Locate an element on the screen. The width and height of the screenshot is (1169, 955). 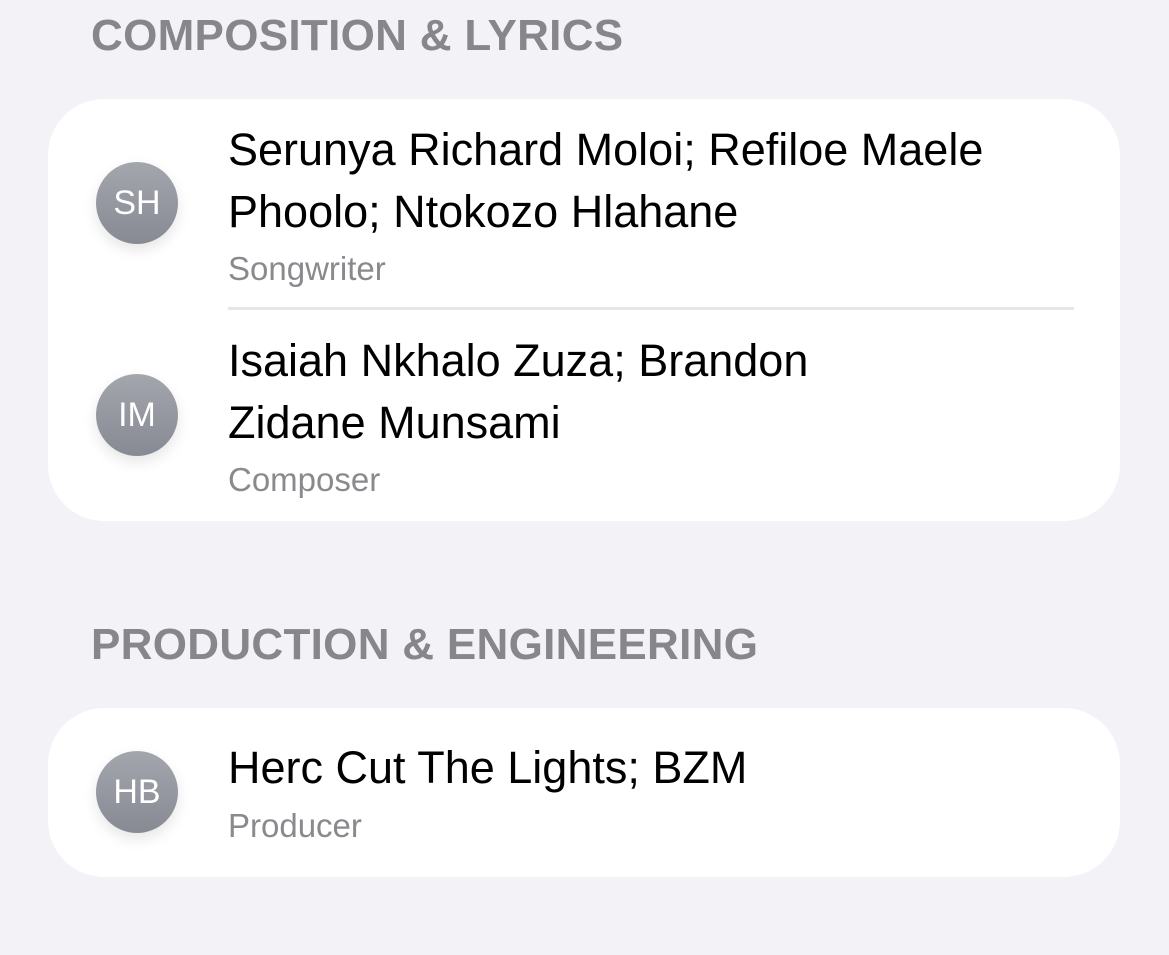
credit-role: Songwriter is located at coordinates (307, 268).